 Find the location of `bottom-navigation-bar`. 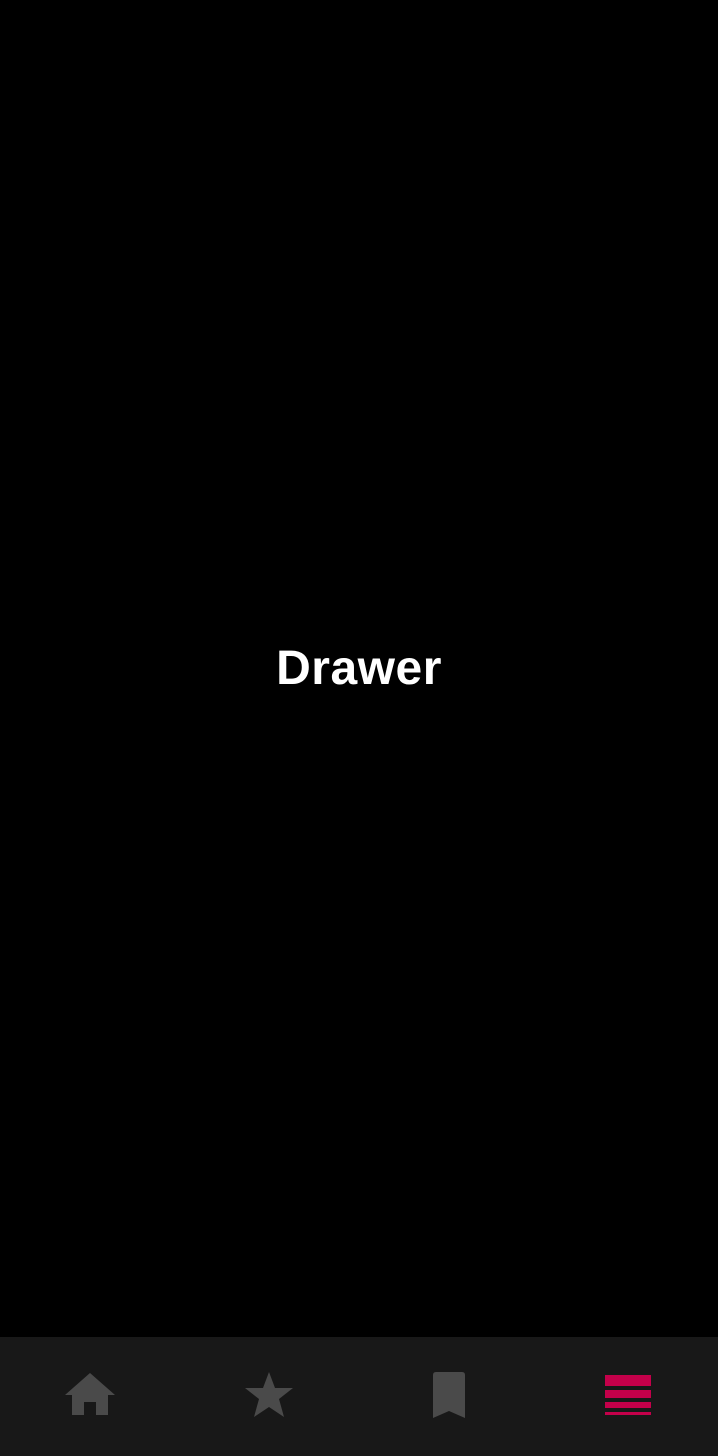

bottom-navigation-bar is located at coordinates (359, 1396).